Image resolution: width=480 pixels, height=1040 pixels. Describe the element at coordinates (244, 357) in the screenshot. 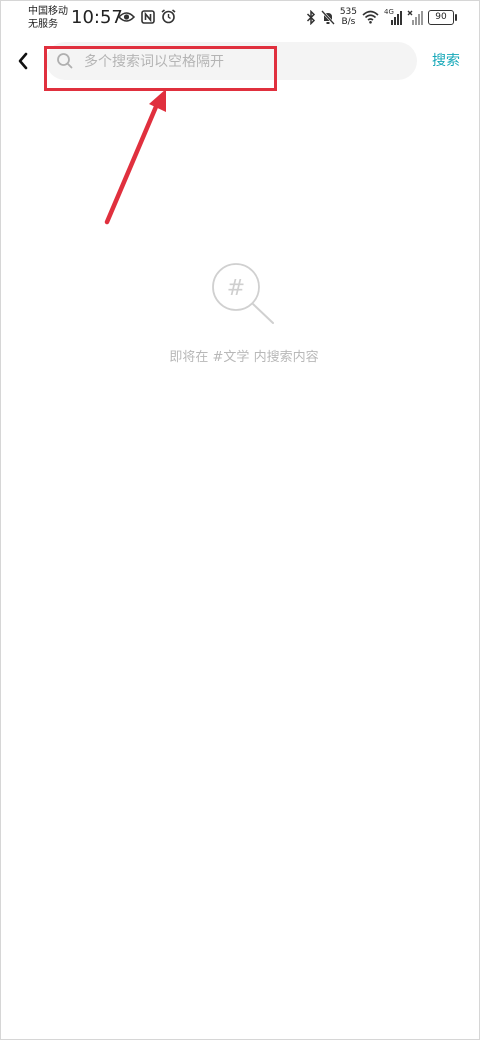

I see `empty-state-message: 即将在 #文学 内搜索内容` at that location.